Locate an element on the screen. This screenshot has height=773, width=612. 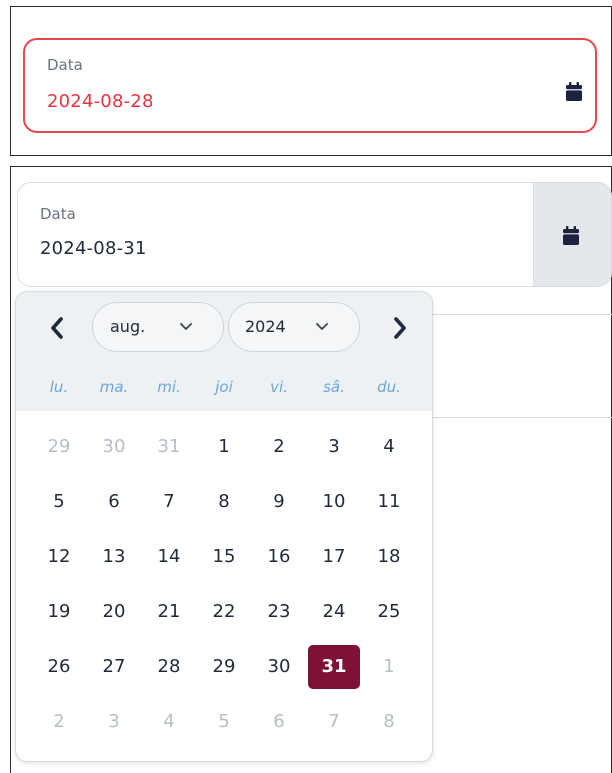
day-cell: 25 is located at coordinates (389, 612).